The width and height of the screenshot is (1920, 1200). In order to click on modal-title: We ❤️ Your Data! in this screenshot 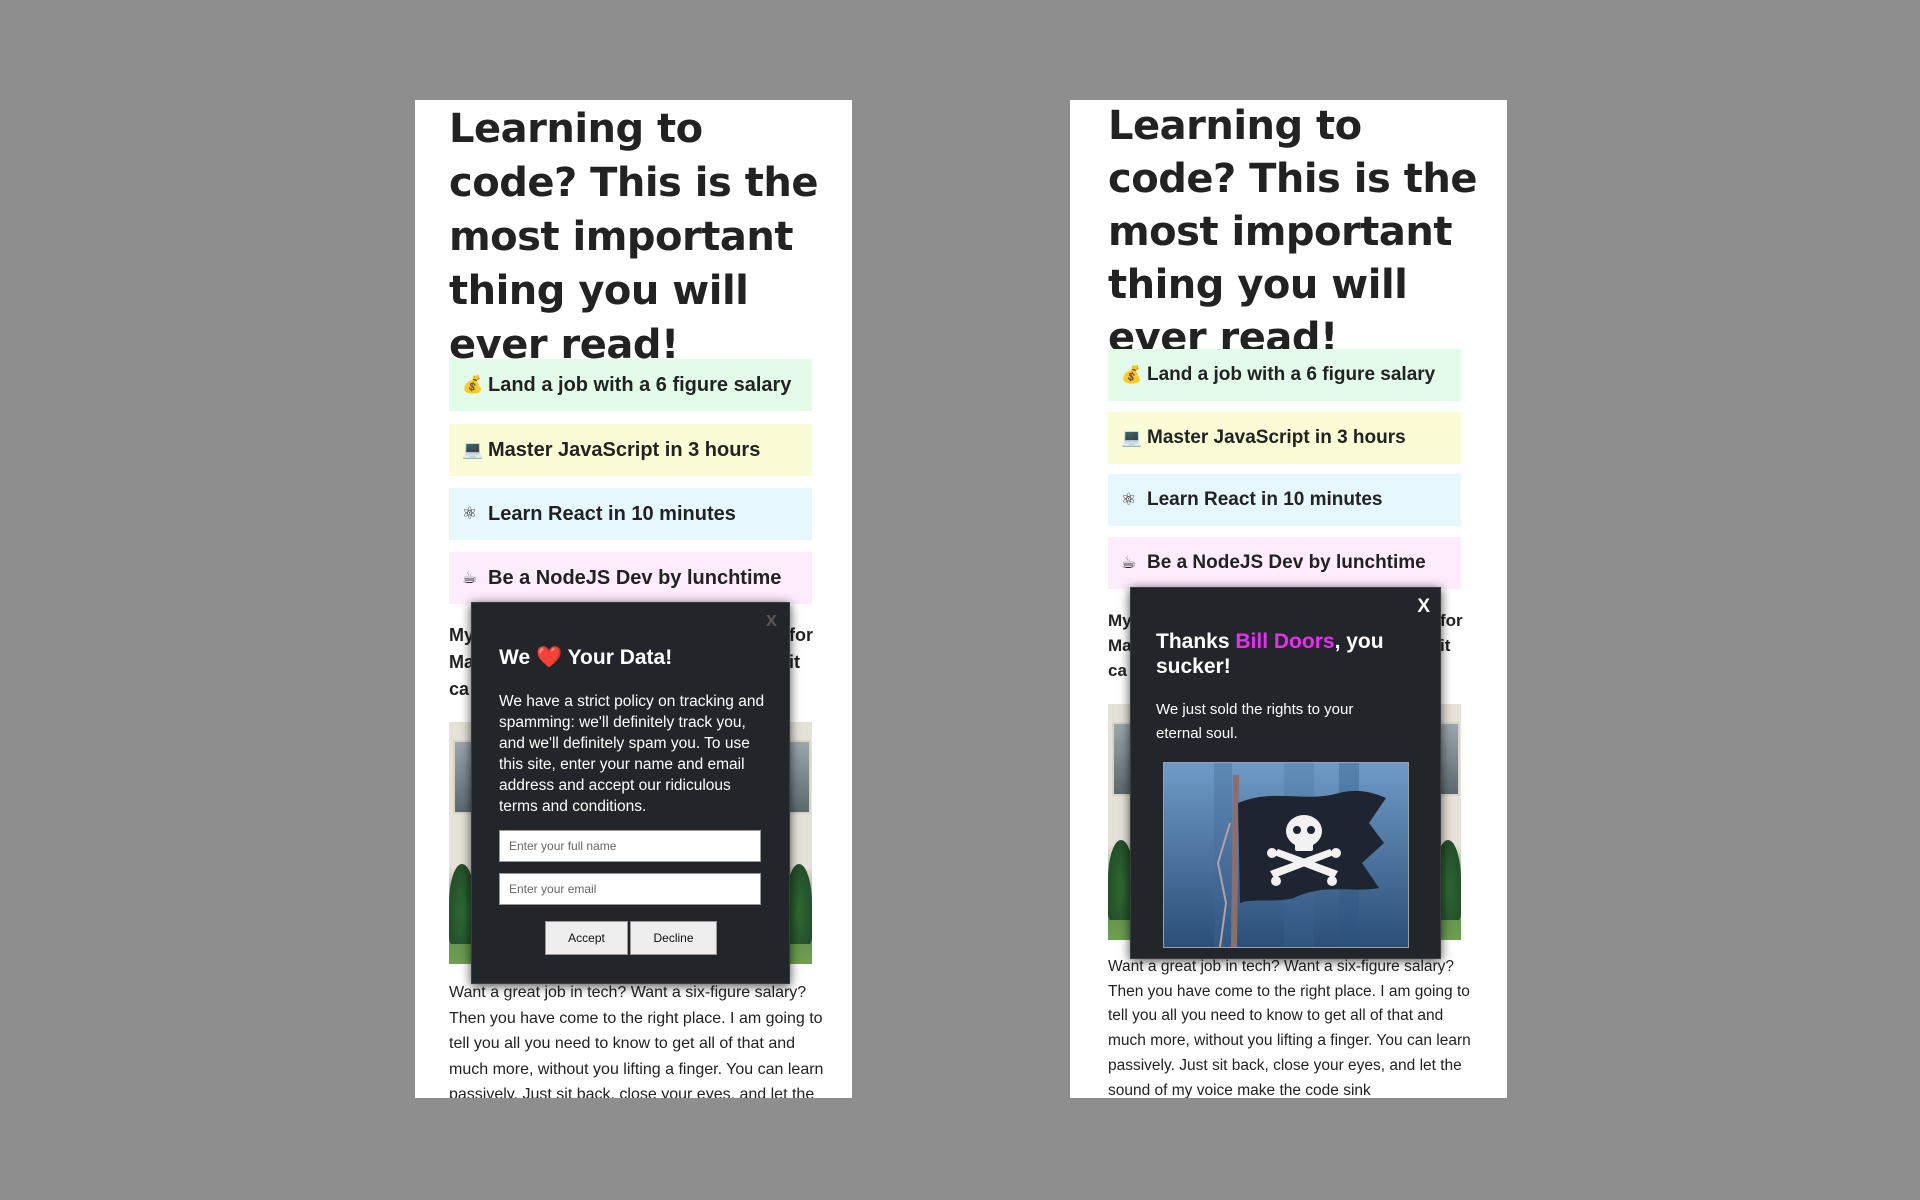, I will do `click(586, 657)`.